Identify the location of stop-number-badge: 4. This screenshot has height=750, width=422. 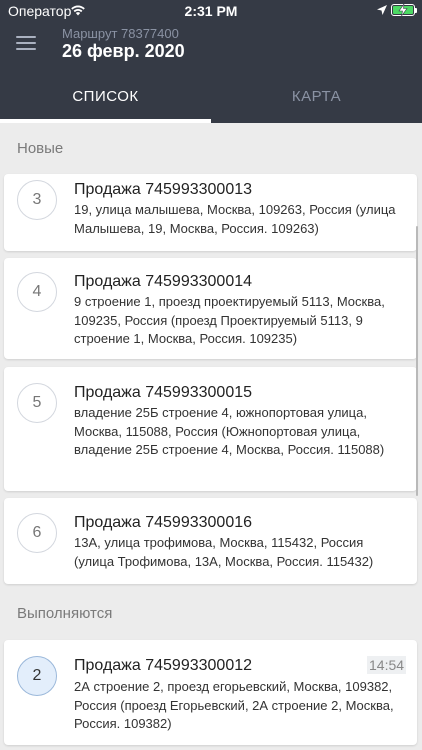
(37, 292).